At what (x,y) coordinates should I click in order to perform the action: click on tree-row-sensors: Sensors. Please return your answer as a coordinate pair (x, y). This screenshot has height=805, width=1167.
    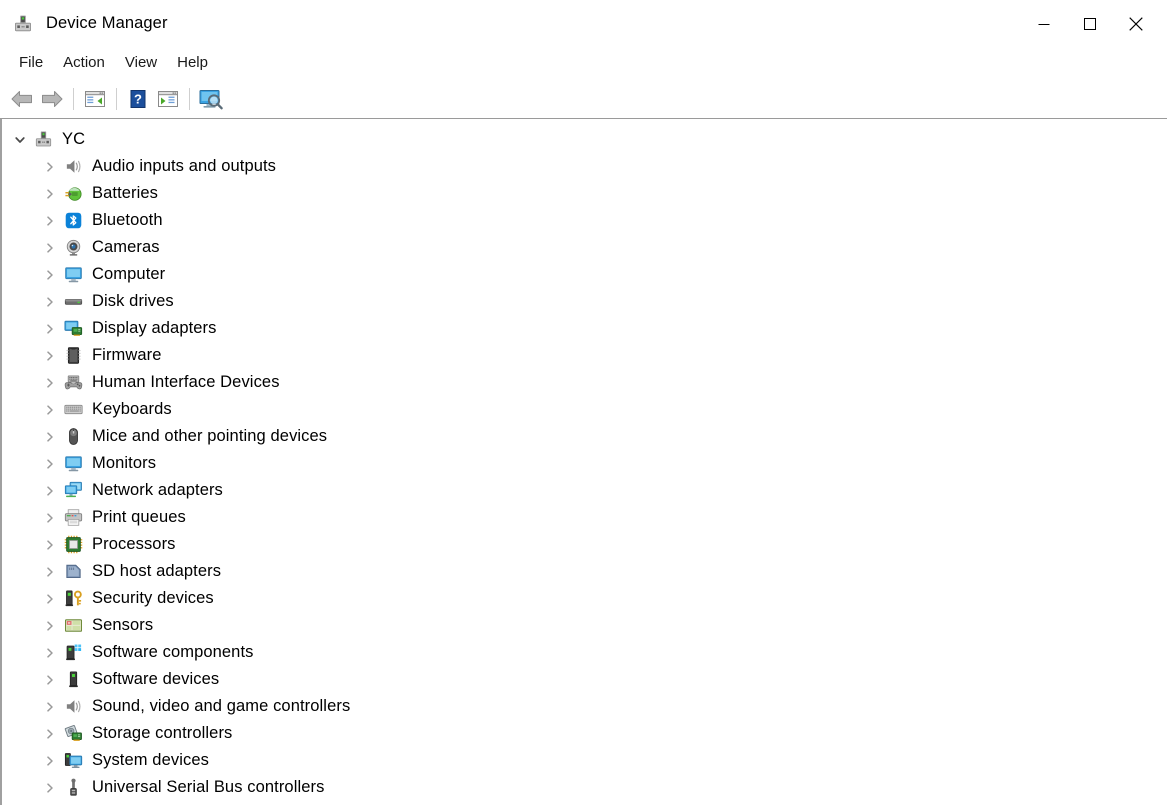
    Looking at the image, I should click on (584, 625).